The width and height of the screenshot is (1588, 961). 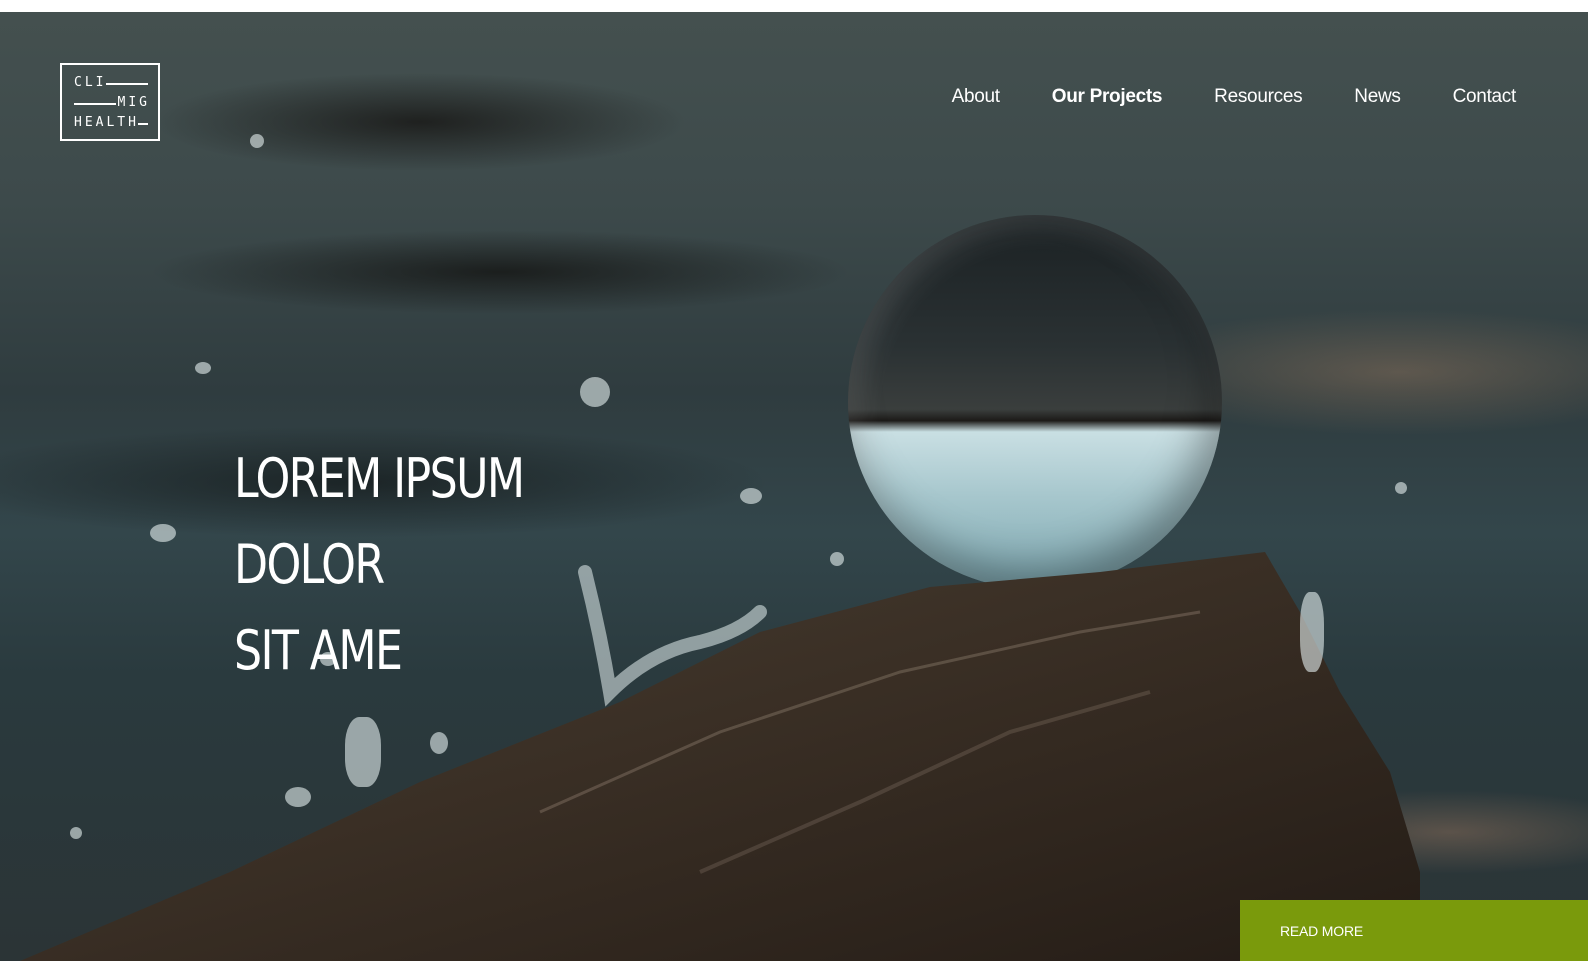 I want to click on hero-headline: LOREM IPSUM DOLOR SIT AME, so click(x=431, y=565).